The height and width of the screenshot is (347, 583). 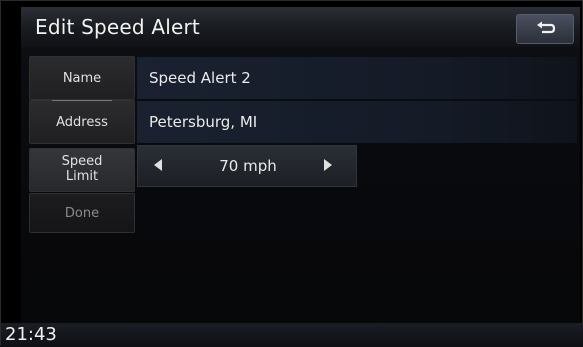 I want to click on done-button-label: Done, so click(x=82, y=213).